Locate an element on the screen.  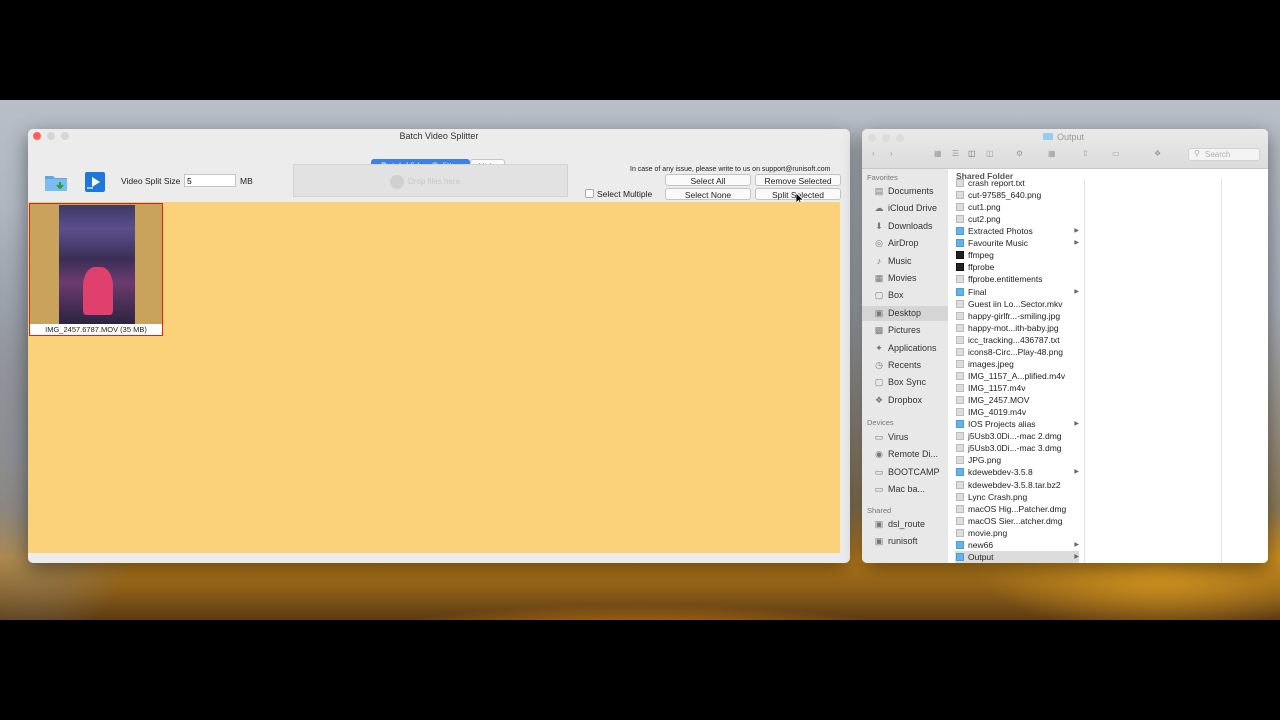
file-row: cut2.png is located at coordinates (1017, 219).